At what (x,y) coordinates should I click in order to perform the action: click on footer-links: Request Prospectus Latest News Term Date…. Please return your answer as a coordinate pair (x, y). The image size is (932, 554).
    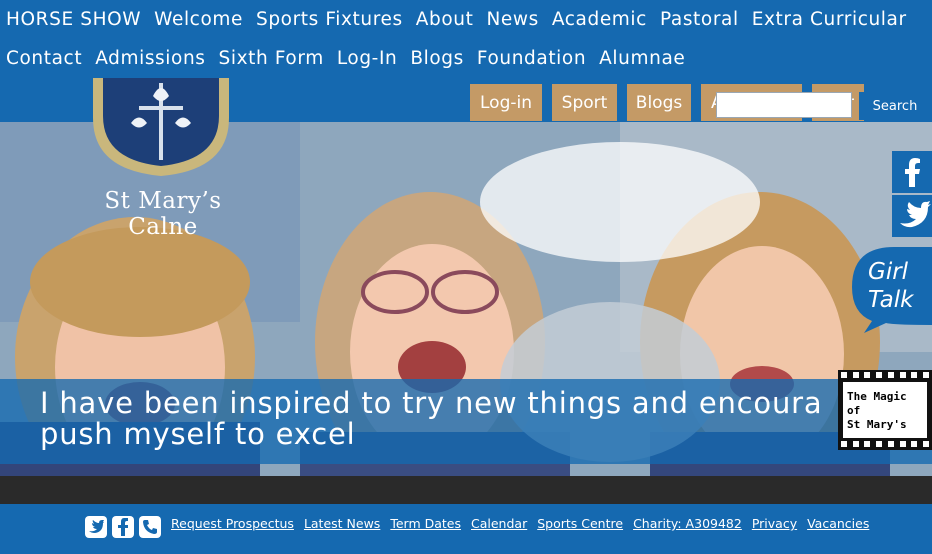
    Looking at the image, I should click on (525, 523).